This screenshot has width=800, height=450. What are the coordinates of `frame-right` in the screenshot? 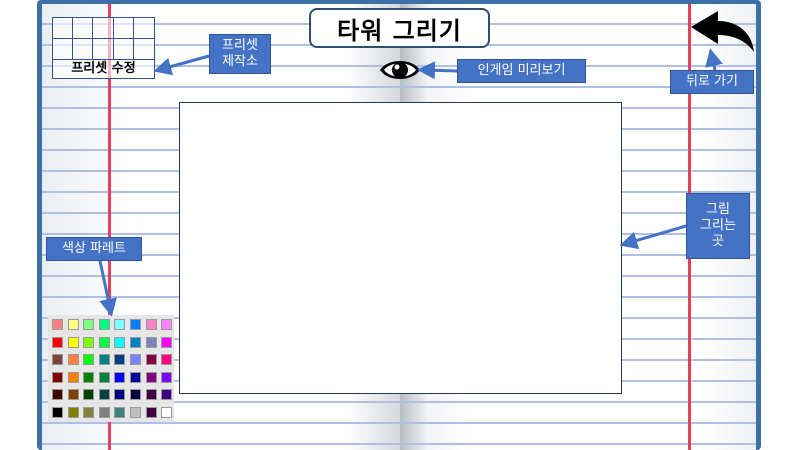 It's located at (778, 225).